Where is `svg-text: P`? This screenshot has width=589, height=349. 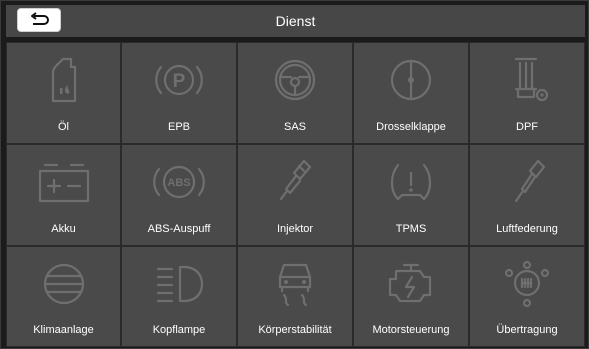
svg-text: P is located at coordinates (179, 81).